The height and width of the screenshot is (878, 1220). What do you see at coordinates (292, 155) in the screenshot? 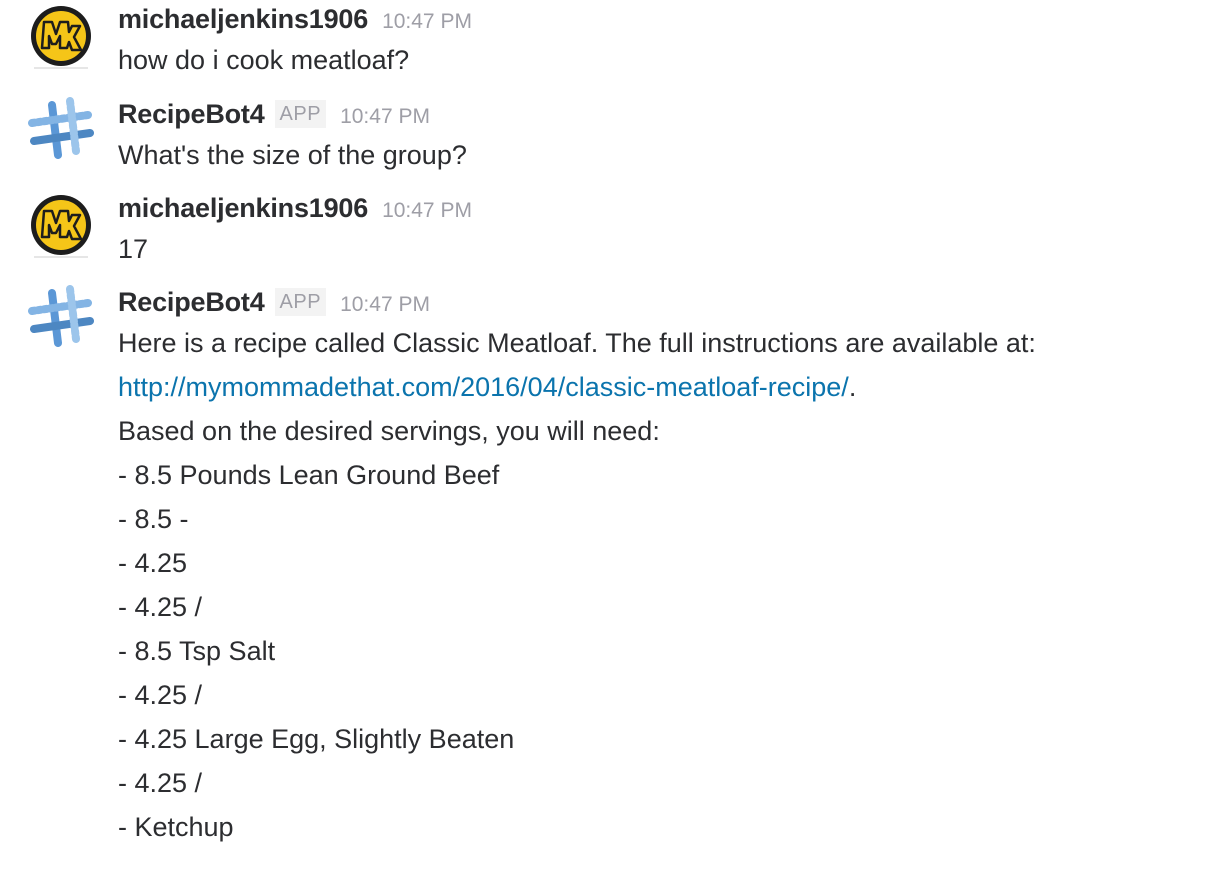
I see `message-text: What's the size of the group?` at bounding box center [292, 155].